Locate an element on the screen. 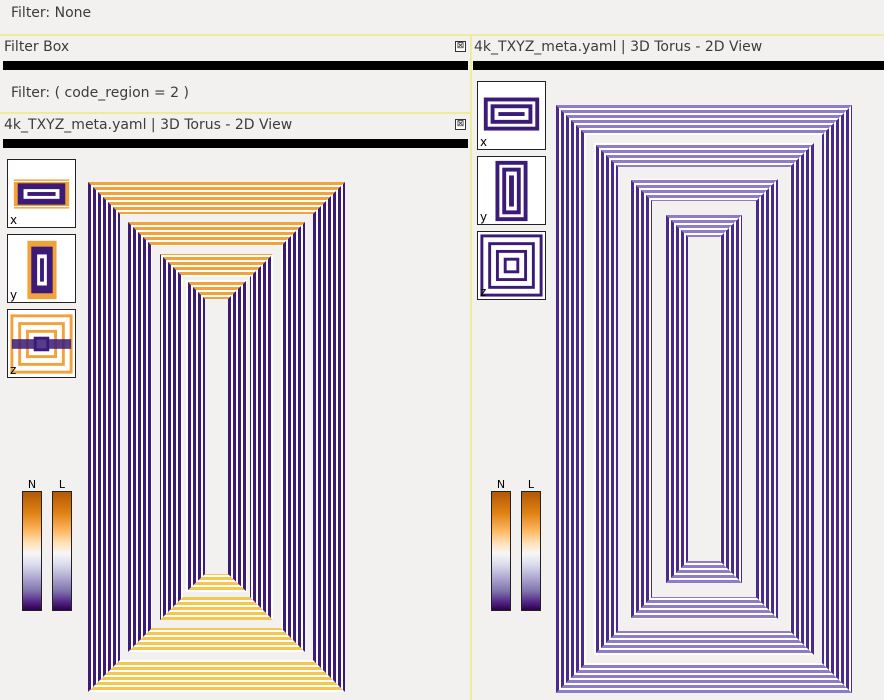  right-thumb-z-axis: z is located at coordinates (483, 292).